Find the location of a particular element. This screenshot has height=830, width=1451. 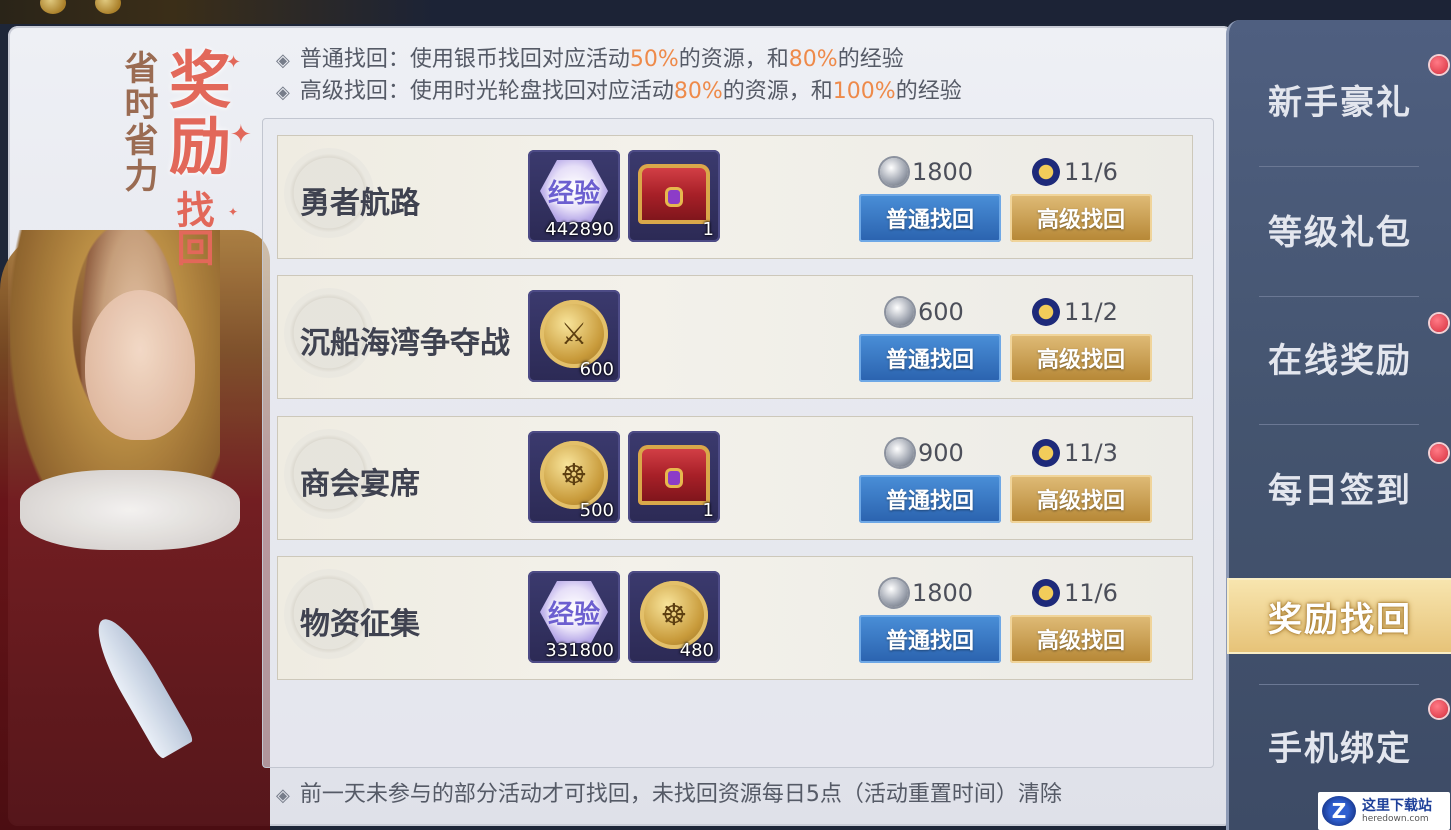

activity-row: 物资征集 经验 331800 ☸ 480 1800 11/6 普通找回 高级找回 is located at coordinates (735, 618).